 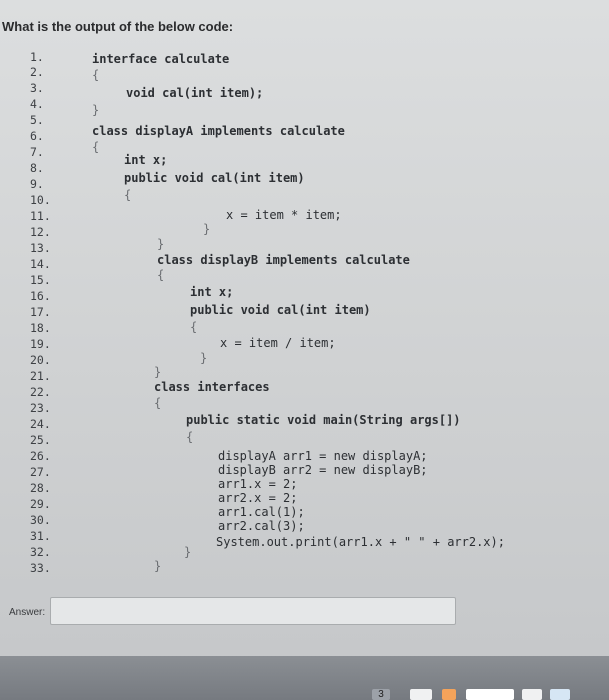 I want to click on line-number: 29., so click(x=40, y=504).